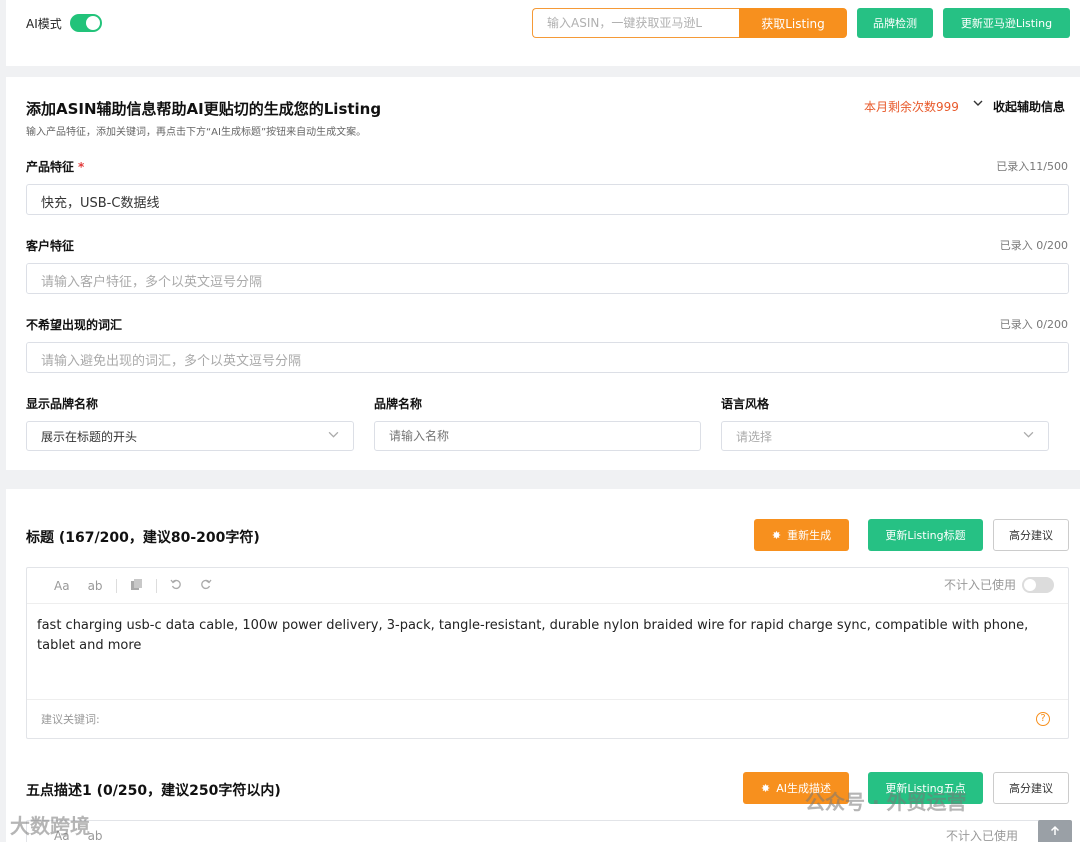 The height and width of the screenshot is (842, 1080). What do you see at coordinates (1006, 23) in the screenshot?
I see `update-amazon-listing-button: 更新亚马逊Listing` at bounding box center [1006, 23].